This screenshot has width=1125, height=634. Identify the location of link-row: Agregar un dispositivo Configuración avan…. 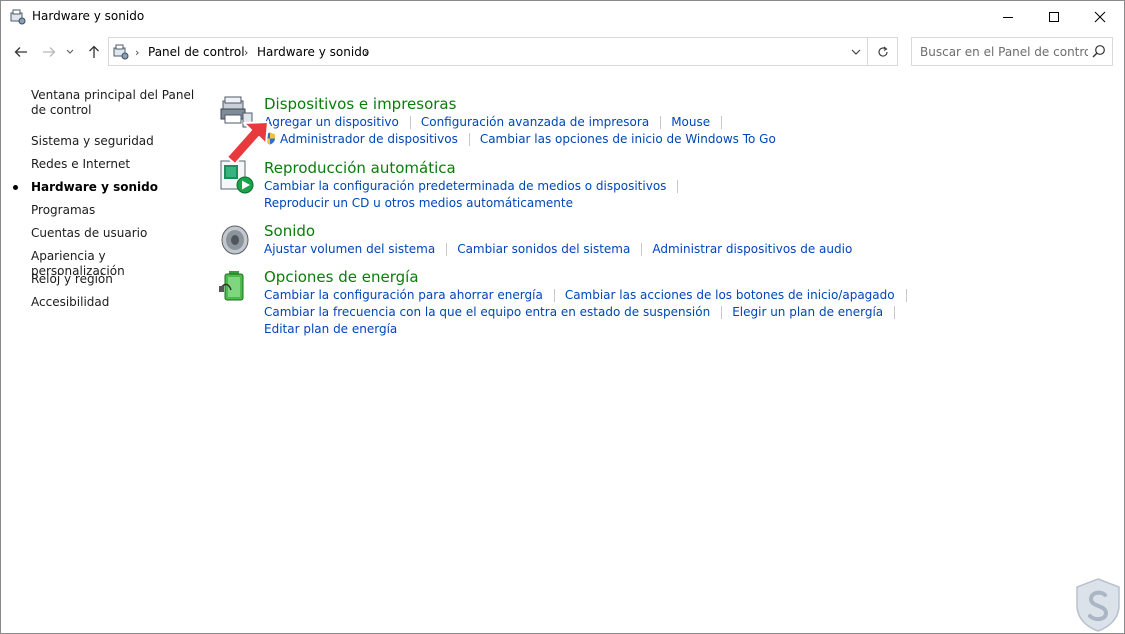
(498, 122).